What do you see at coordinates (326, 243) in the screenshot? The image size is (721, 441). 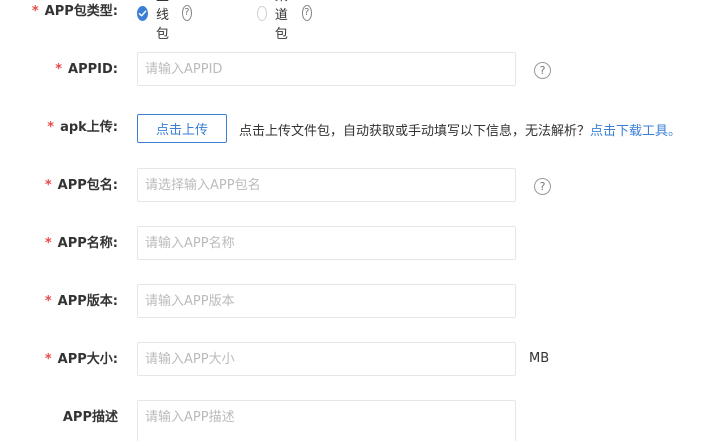 I see `app-name-input` at bounding box center [326, 243].